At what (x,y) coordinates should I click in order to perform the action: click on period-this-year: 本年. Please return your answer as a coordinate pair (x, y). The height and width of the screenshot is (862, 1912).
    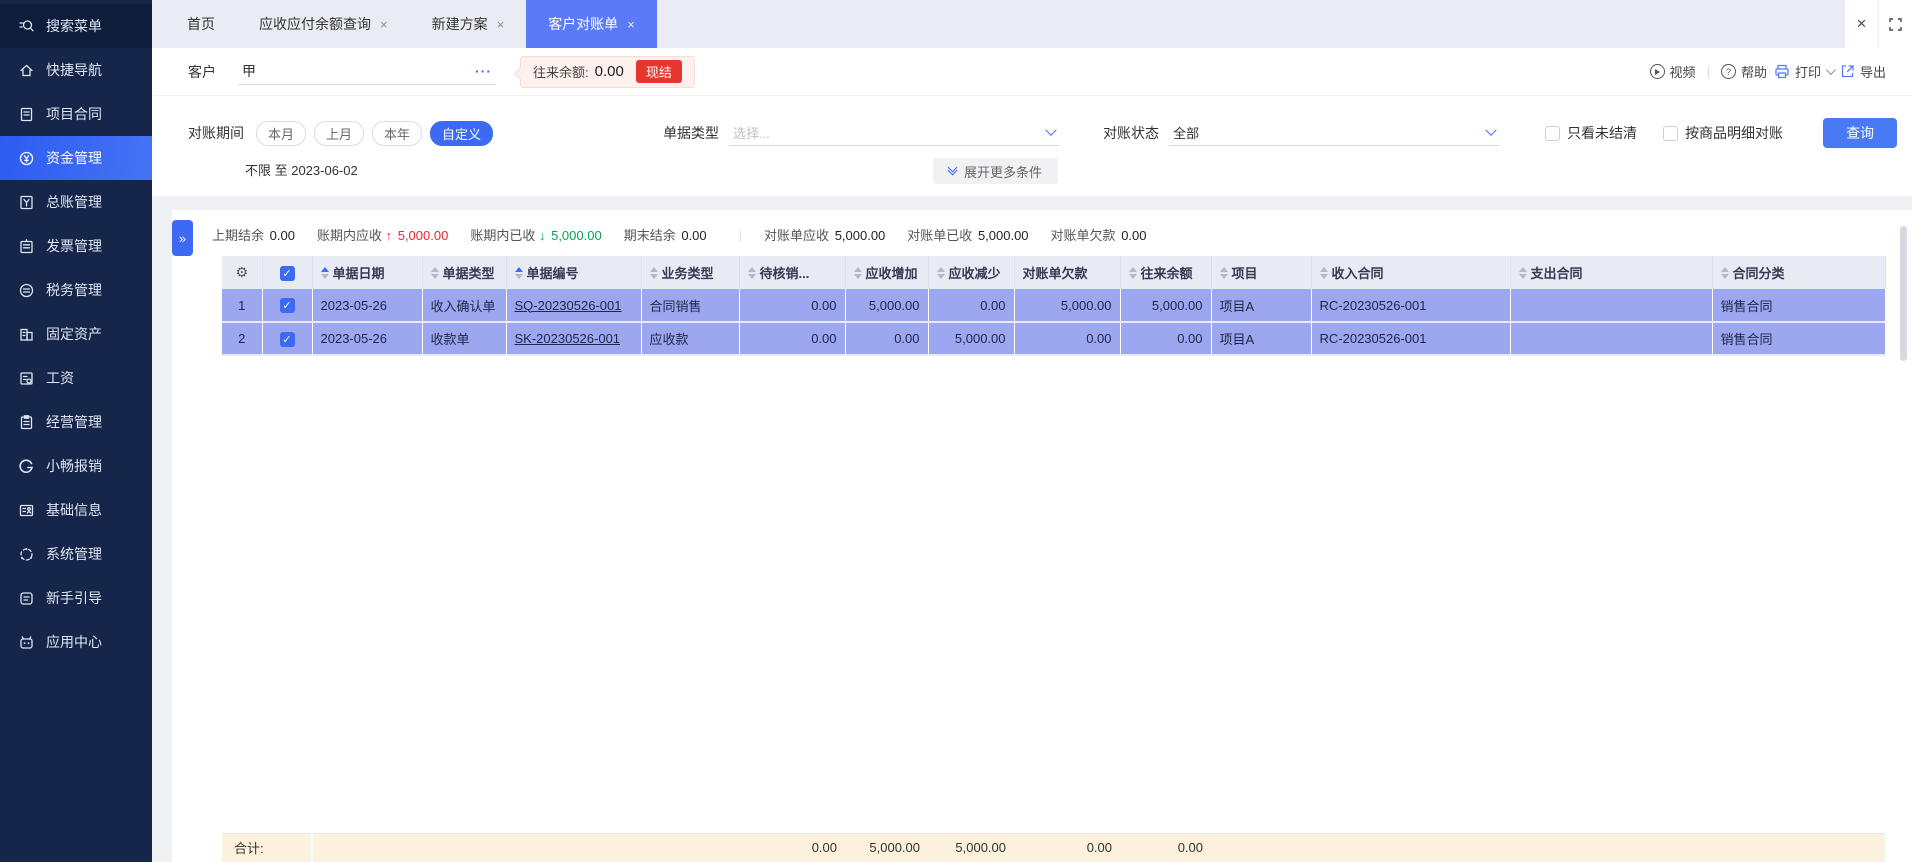
    Looking at the image, I should click on (397, 133).